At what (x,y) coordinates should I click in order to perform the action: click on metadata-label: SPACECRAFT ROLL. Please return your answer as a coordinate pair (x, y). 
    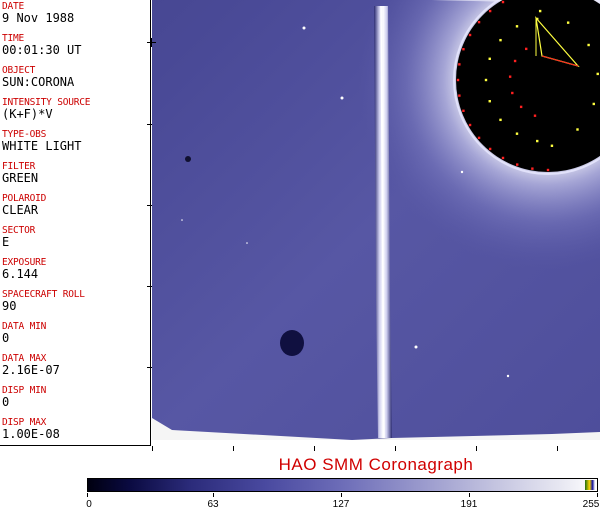
    Looking at the image, I should click on (43, 294).